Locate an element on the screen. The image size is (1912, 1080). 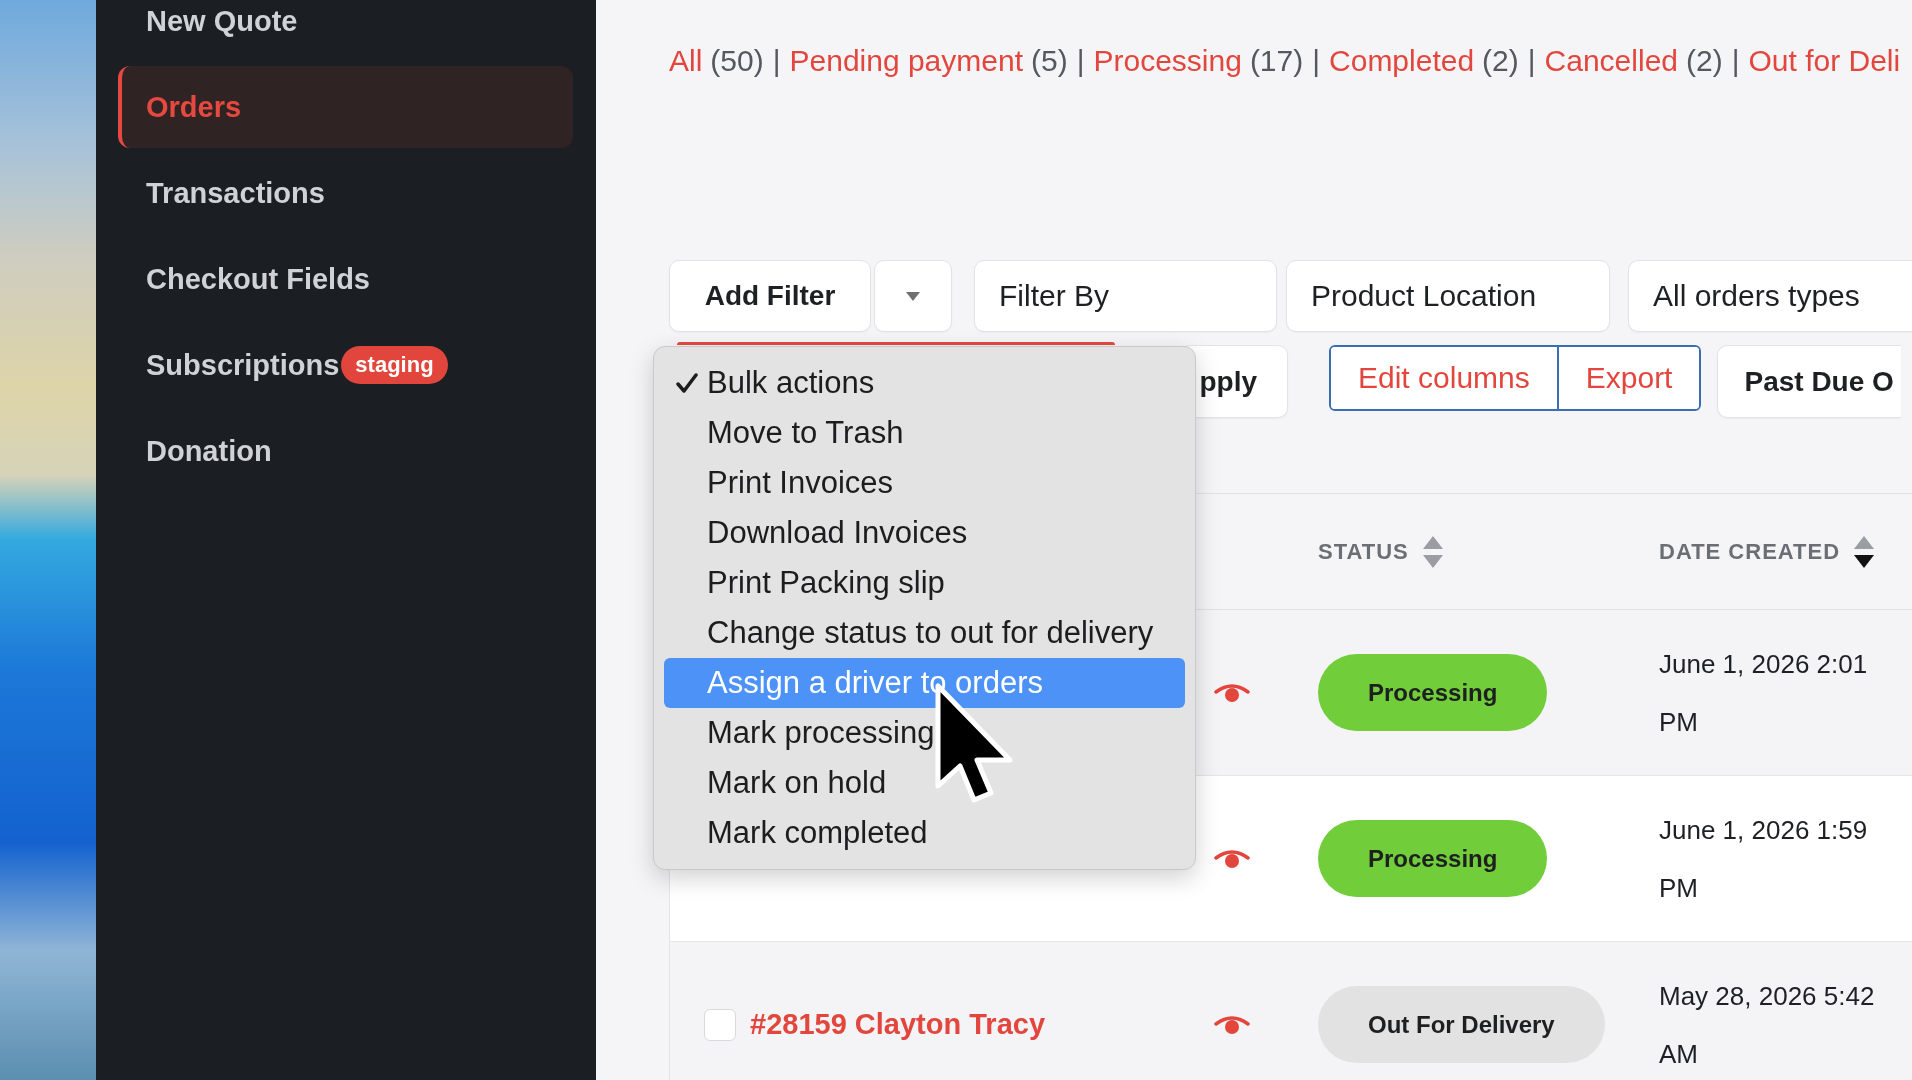
column-header: DATE CREATED is located at coordinates (1767, 551).